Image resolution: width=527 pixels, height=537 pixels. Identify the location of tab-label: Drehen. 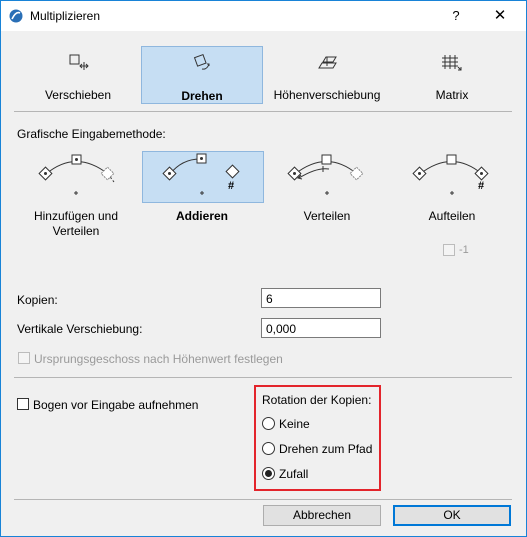
(202, 96).